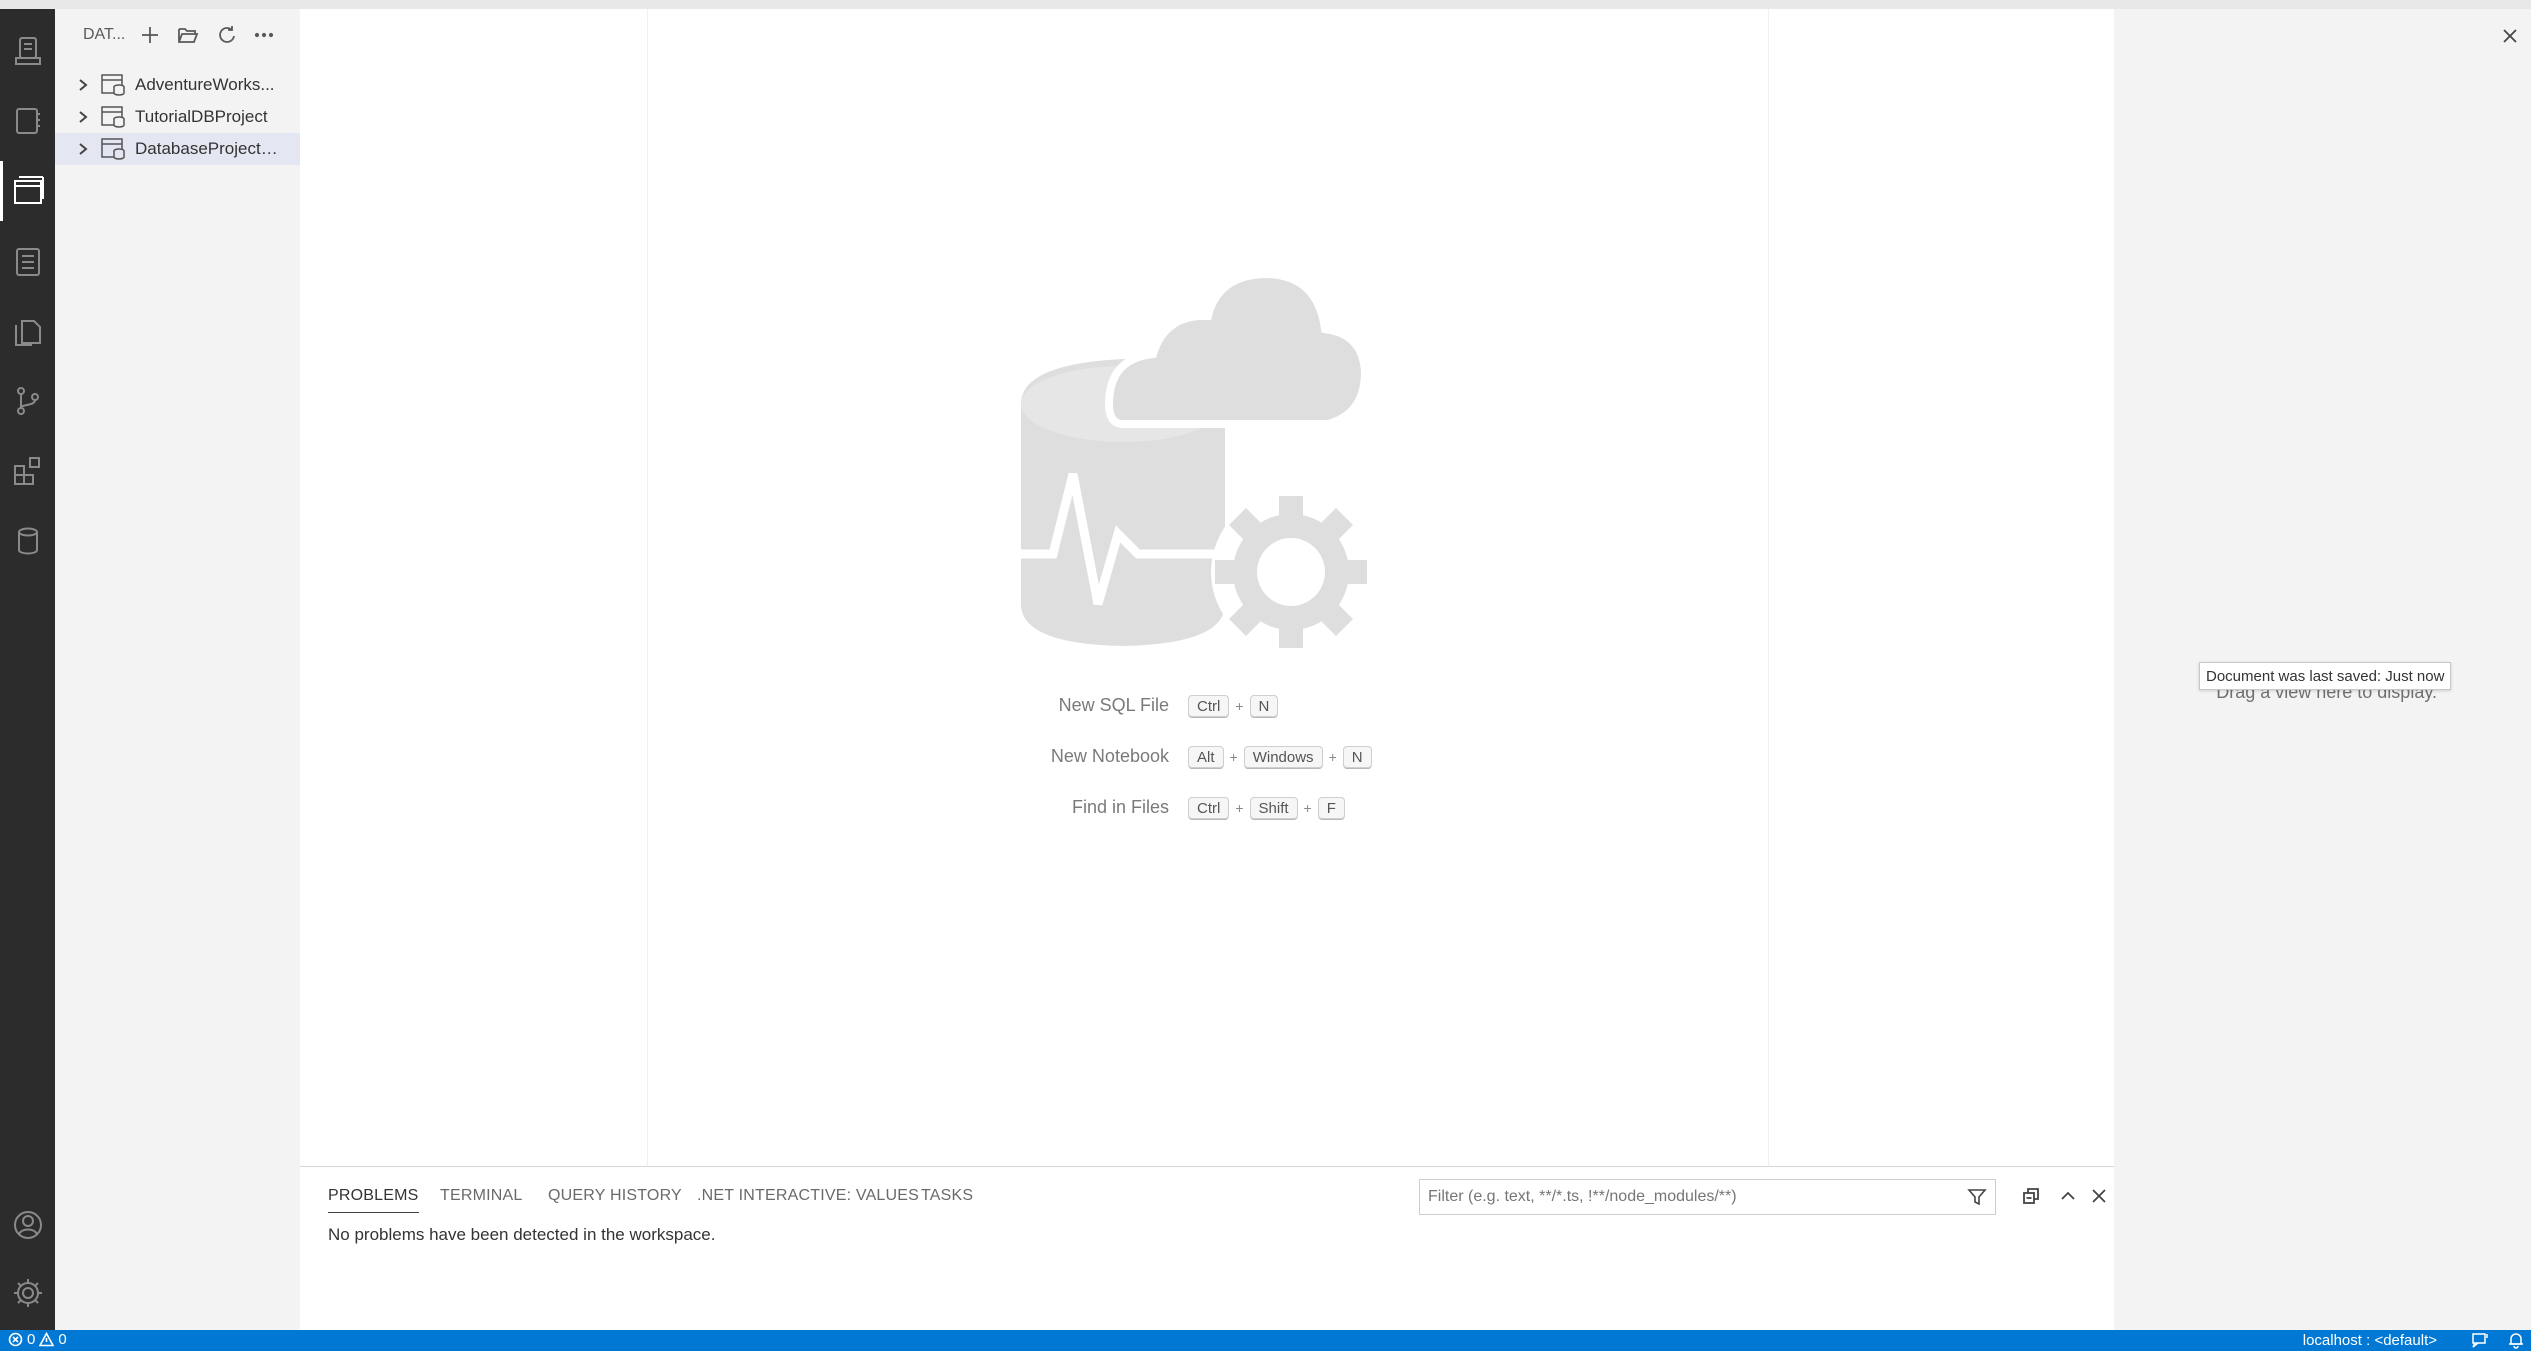 This screenshot has width=2531, height=1351. I want to click on azure-data-studio-watermark-icon, so click(1196, 460).